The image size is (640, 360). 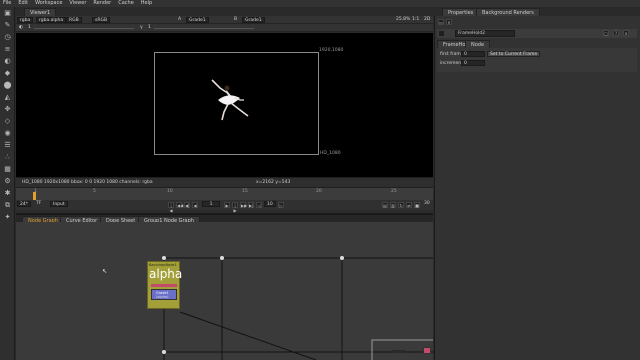 What do you see at coordinates (7, 193) in the screenshot?
I see `other-icon: ✱` at bounding box center [7, 193].